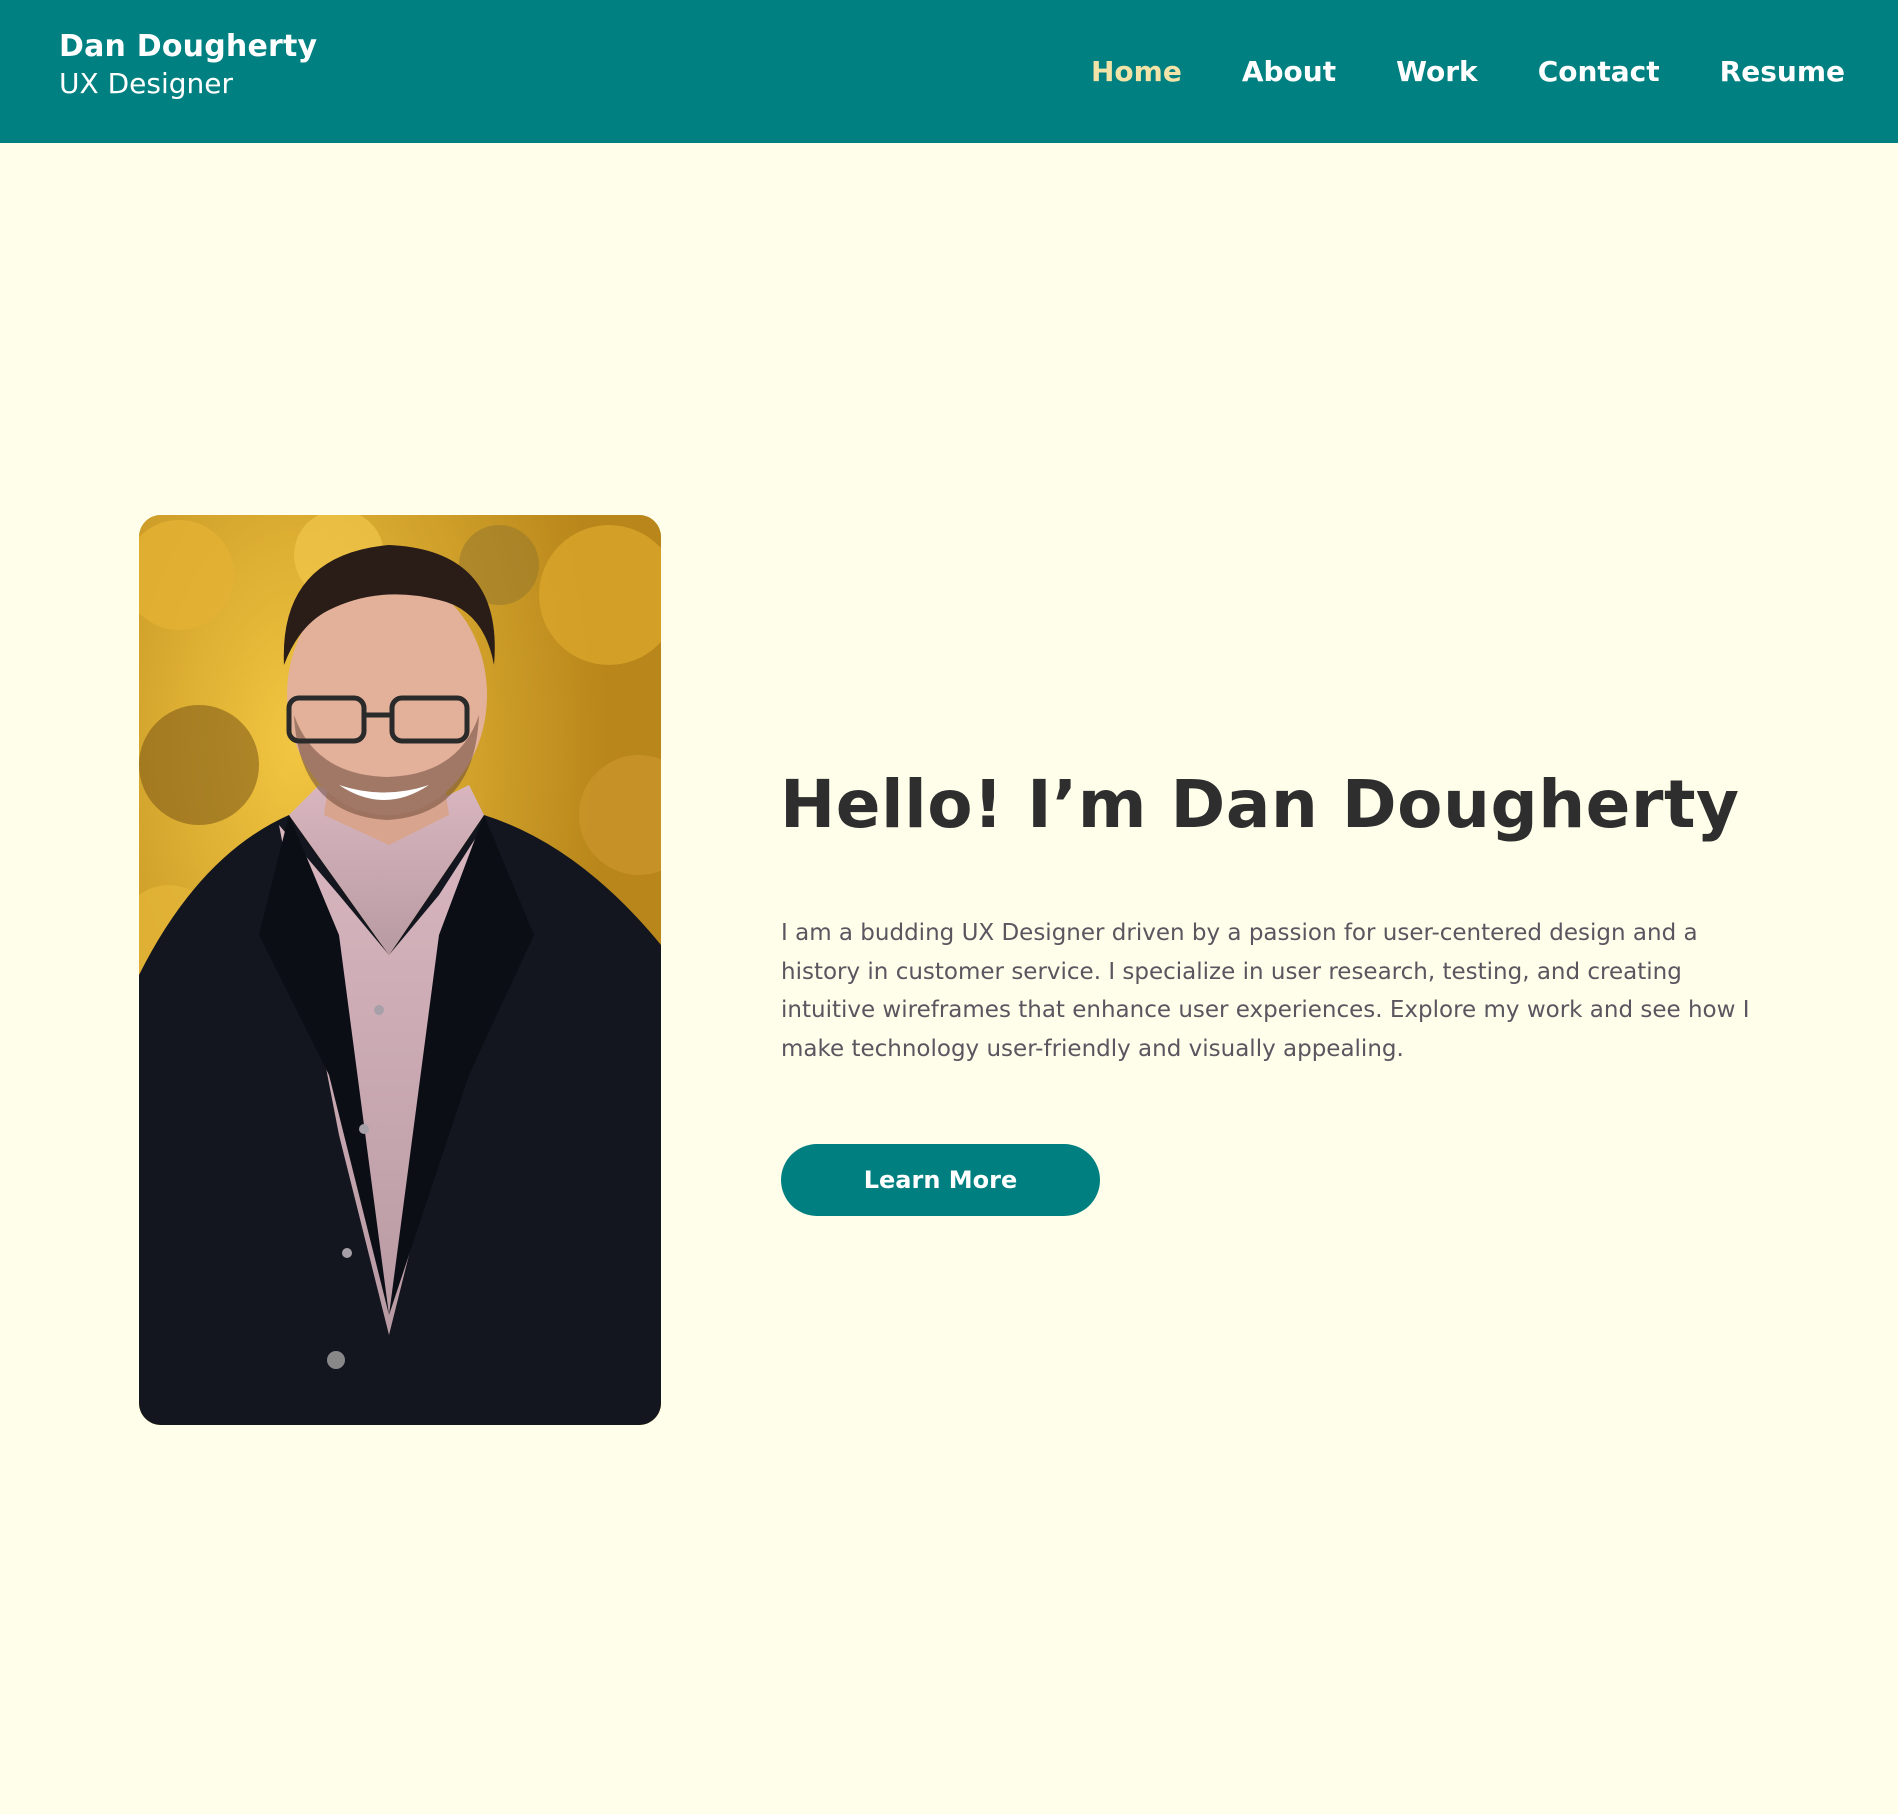 Image resolution: width=1898 pixels, height=1814 pixels. Describe the element at coordinates (1599, 72) in the screenshot. I see `nav-contact-link: Contact` at that location.